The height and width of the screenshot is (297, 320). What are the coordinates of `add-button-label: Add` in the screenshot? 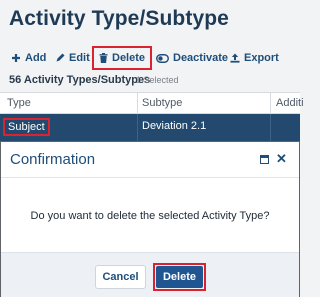 It's located at (36, 58).